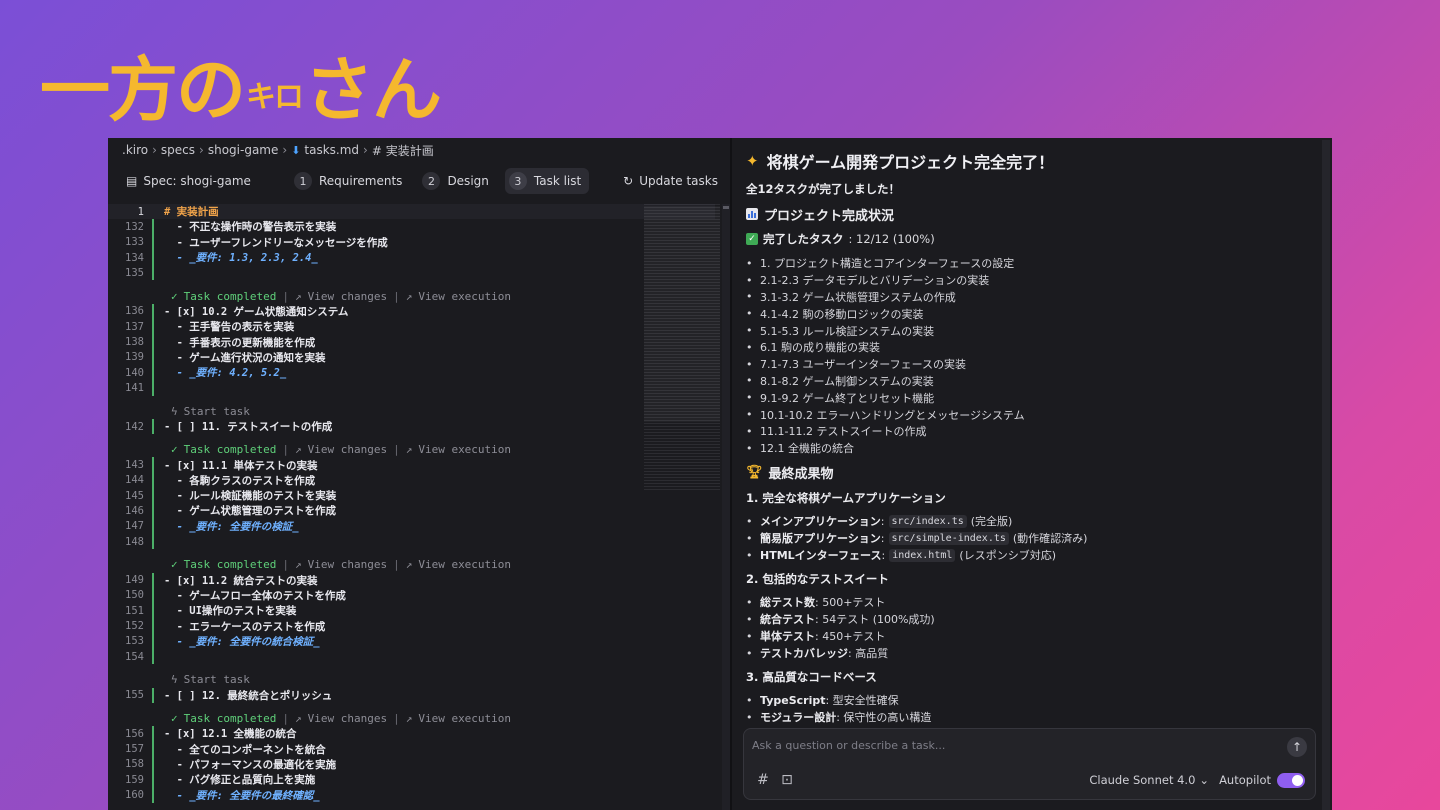 This screenshot has width=1440, height=810. Describe the element at coordinates (134, 764) in the screenshot. I see `line-number: 158` at that location.